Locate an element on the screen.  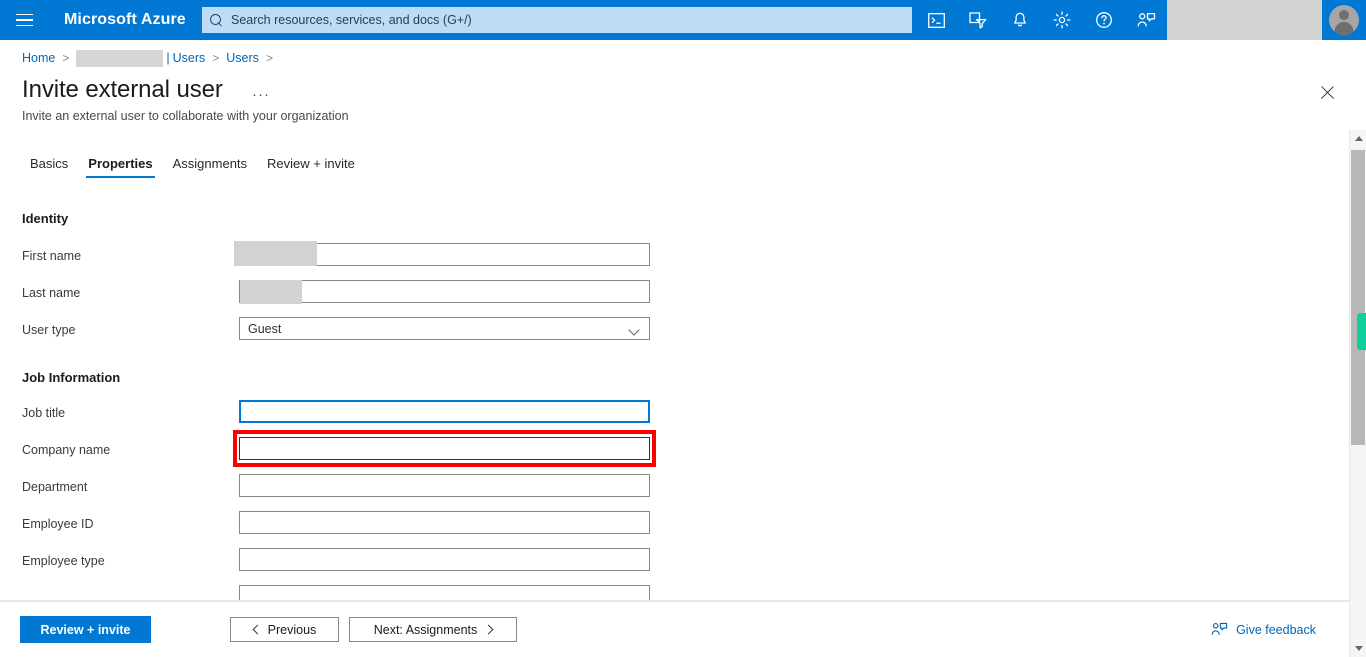
form-row-job-title: Job title is located at coordinates (350, 415).